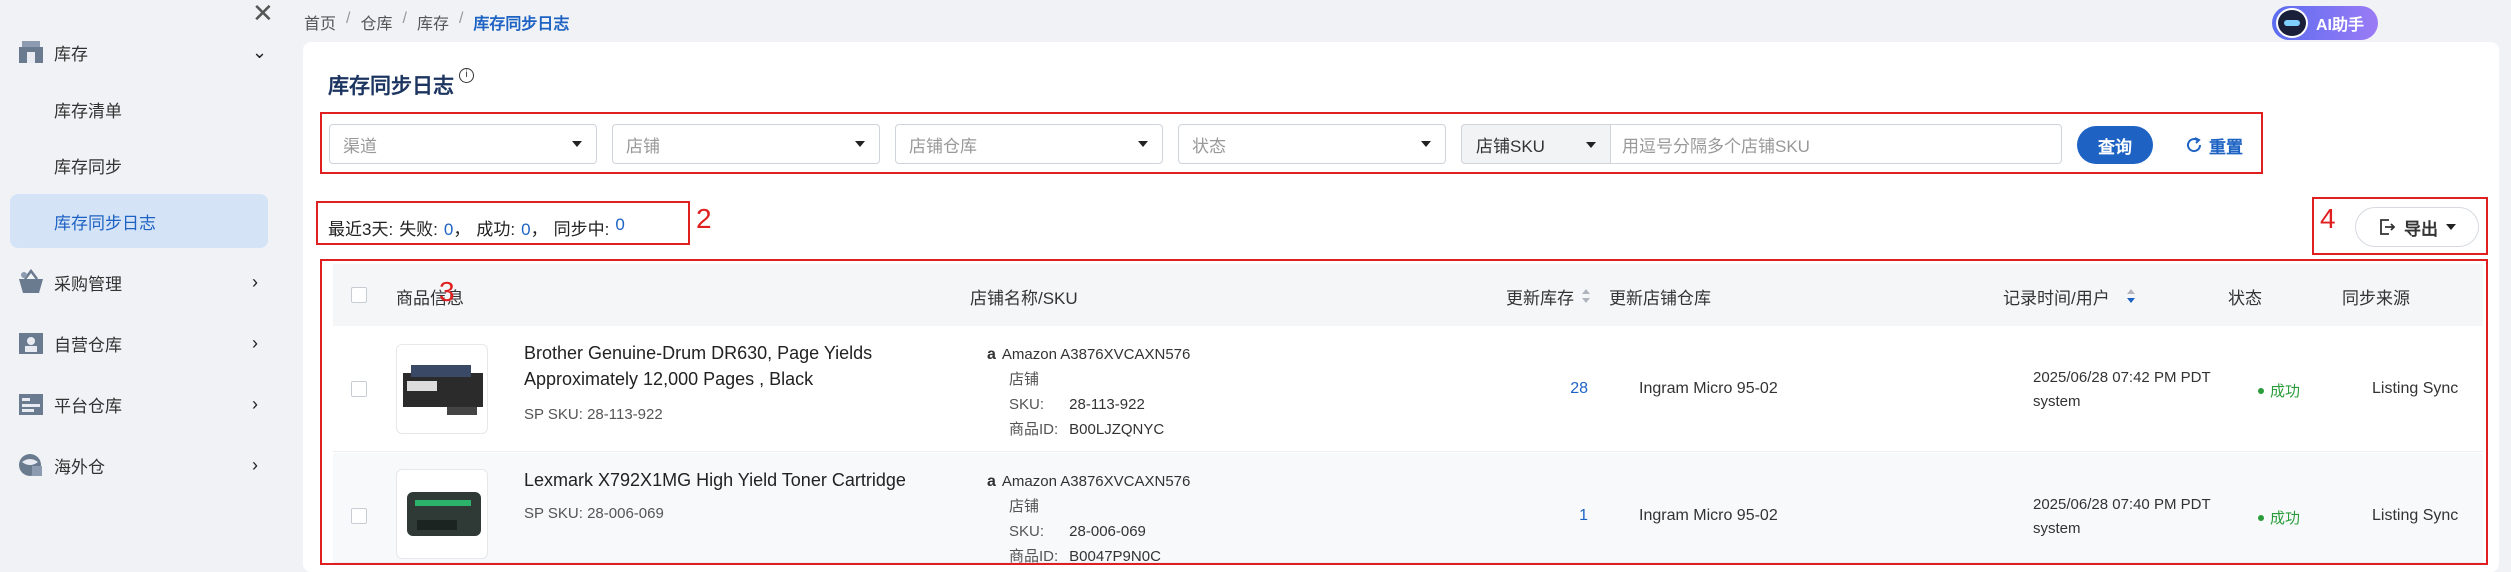 The height and width of the screenshot is (572, 2511). I want to click on sidebar-item-label: 库存同步日志, so click(105, 223).